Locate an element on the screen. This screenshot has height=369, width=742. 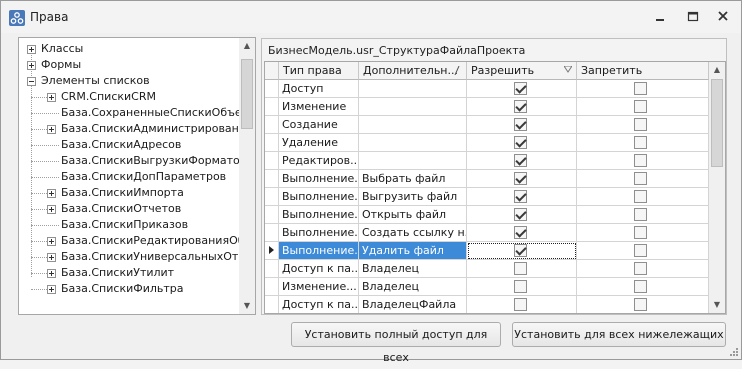
tree-item: База.СпискиРедактированияОбъектов is located at coordinates (137, 241).